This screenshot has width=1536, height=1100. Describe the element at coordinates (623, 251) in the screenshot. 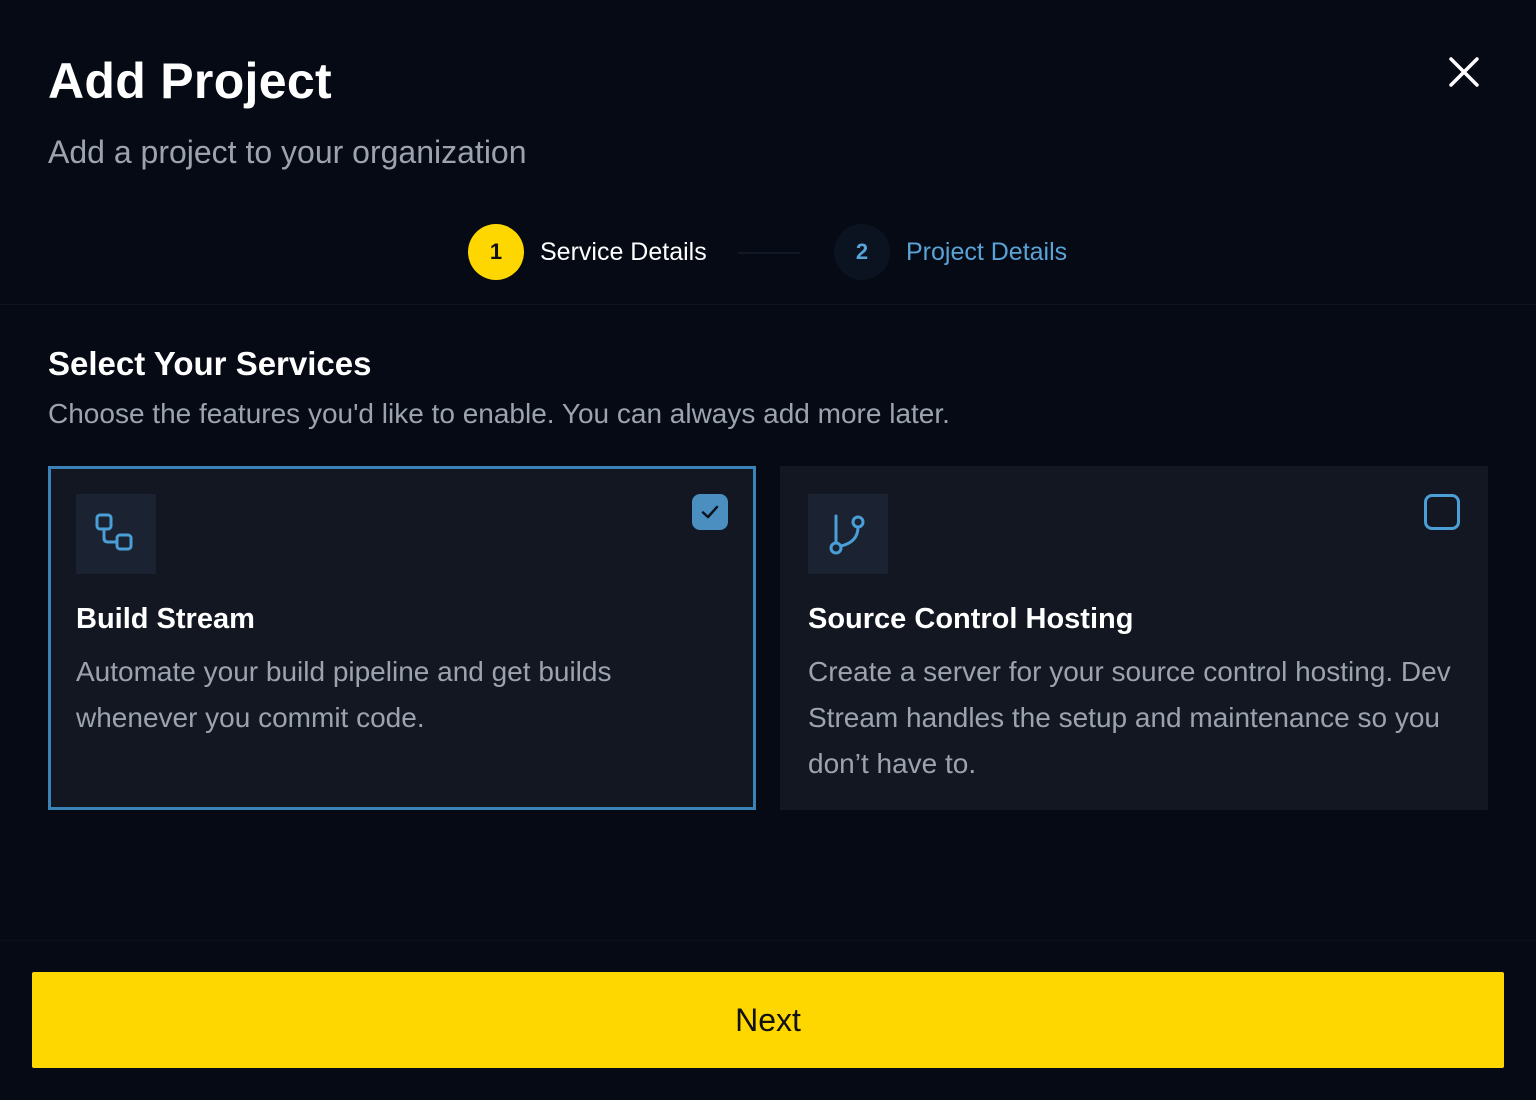

I see `step-label: Service Details` at that location.